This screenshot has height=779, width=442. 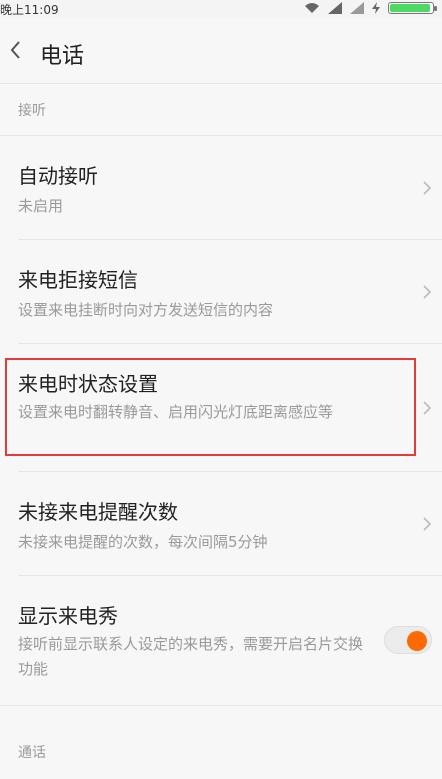 I want to click on toggle-knob, so click(x=417, y=641).